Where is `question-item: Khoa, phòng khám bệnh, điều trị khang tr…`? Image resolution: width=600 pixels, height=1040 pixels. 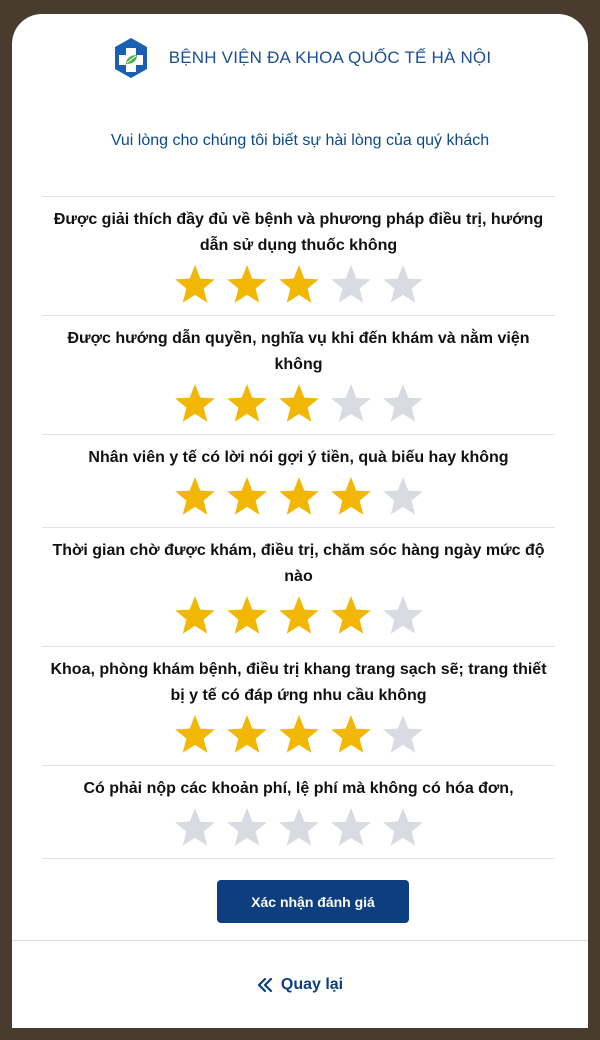 question-item: Khoa, phòng khám bệnh, điều trị khang tr… is located at coordinates (298, 706).